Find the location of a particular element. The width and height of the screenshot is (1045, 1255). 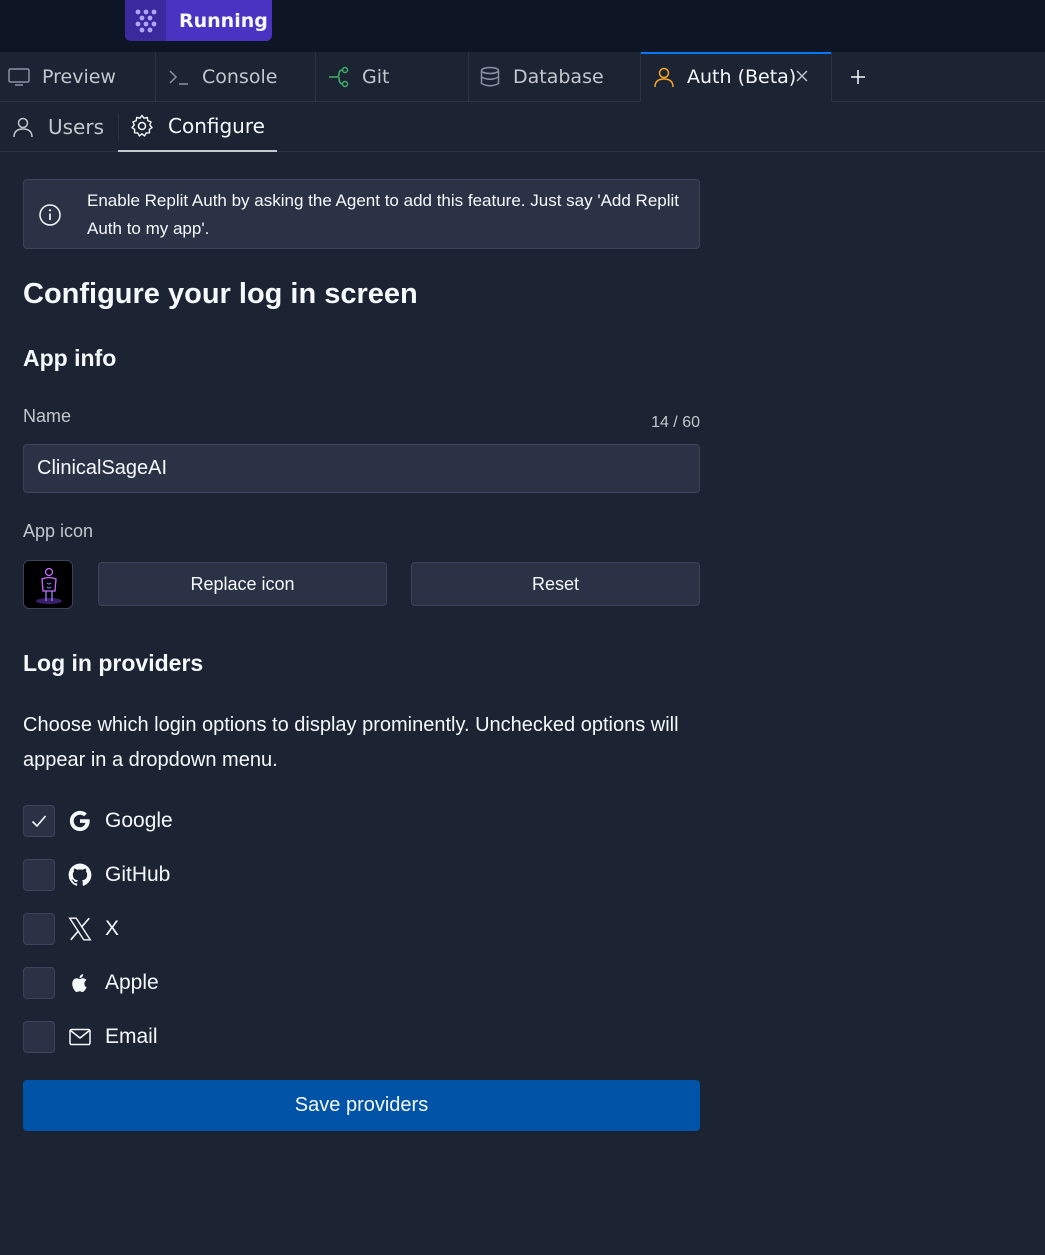

provider-github: GitHub is located at coordinates (96, 875).